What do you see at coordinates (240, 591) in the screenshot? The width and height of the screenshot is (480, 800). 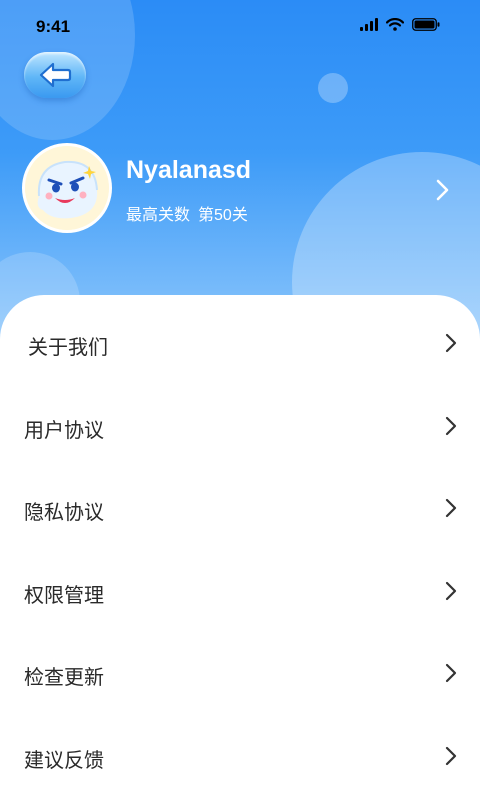 I see `menu-item-permission-management: 权限管理` at bounding box center [240, 591].